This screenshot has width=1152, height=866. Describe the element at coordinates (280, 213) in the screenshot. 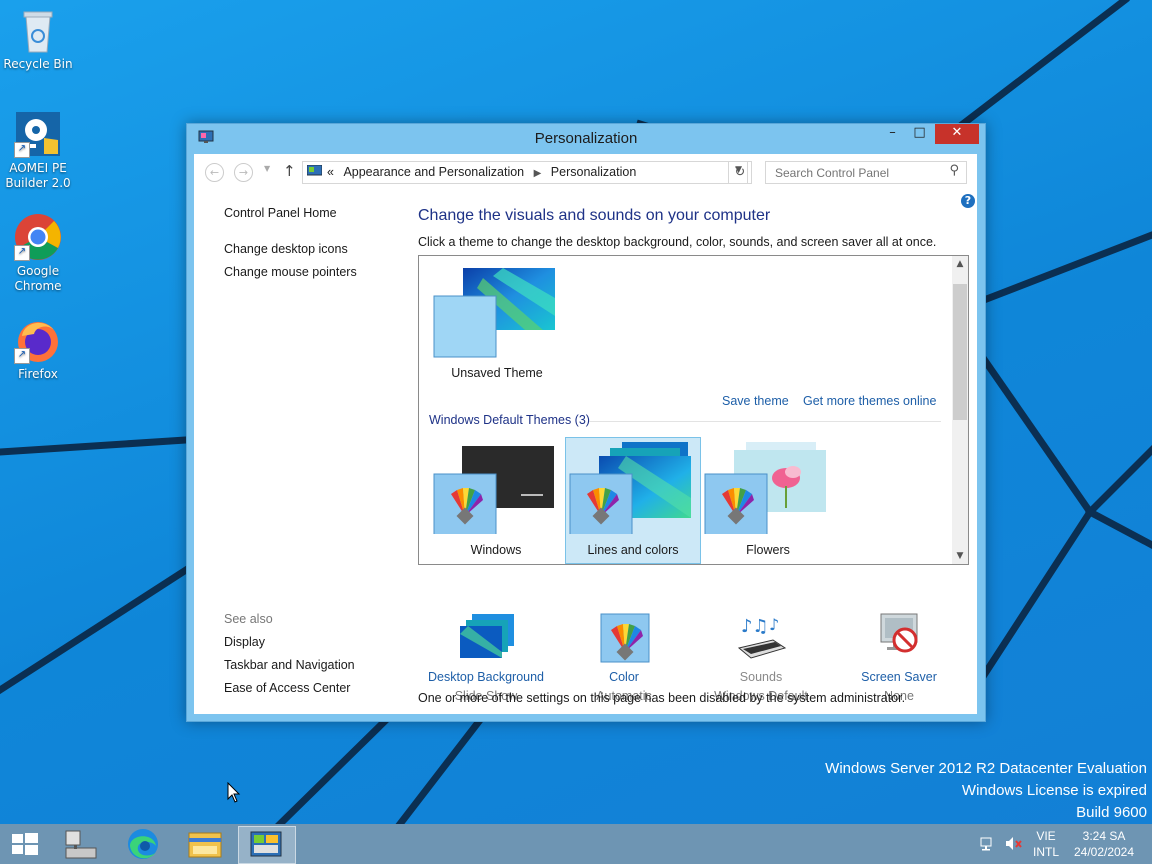

I see `control-panel-home-link: Control Panel Home` at that location.